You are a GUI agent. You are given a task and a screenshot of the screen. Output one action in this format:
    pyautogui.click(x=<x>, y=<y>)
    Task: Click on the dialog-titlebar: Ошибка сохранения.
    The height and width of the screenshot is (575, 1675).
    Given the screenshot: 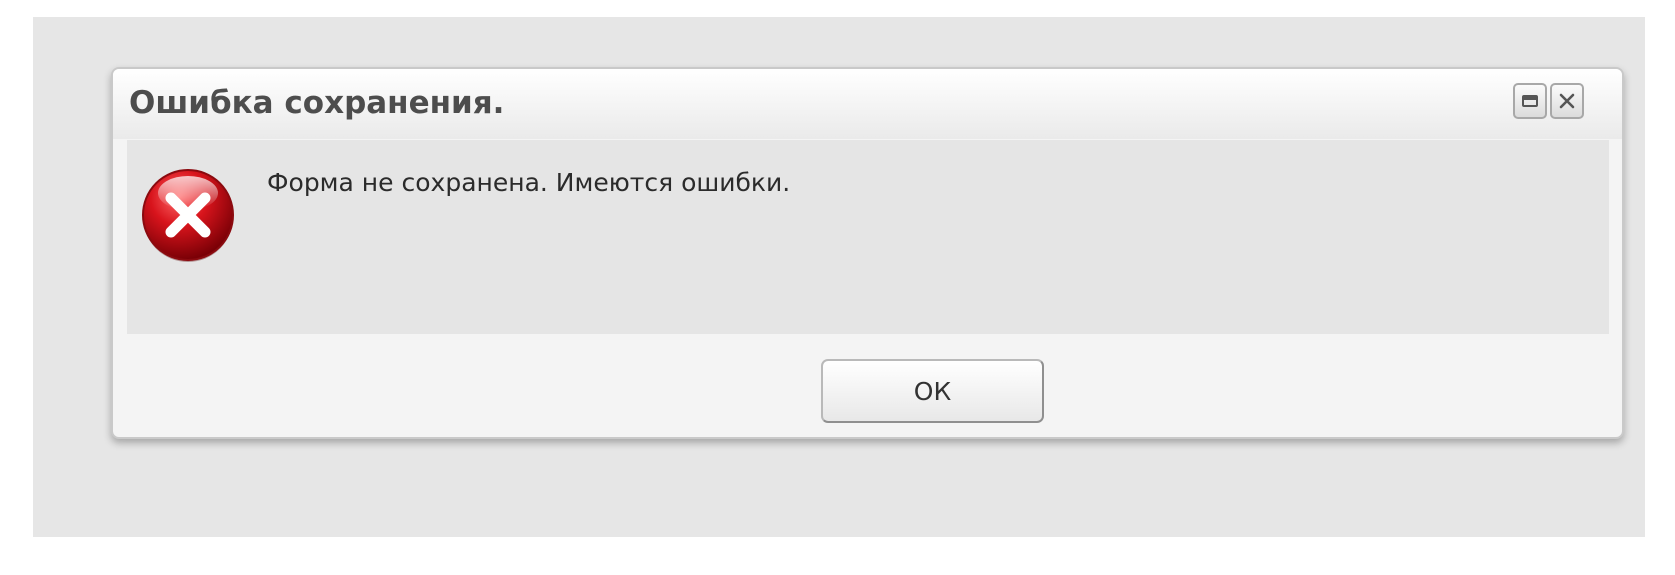 What is the action you would take?
    pyautogui.click(x=867, y=104)
    